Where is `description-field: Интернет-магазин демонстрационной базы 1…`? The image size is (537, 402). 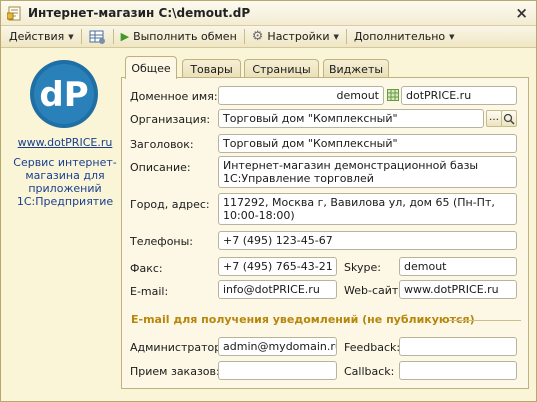 description-field: Интернет-магазин демонстрационной базы 1… is located at coordinates (367, 172).